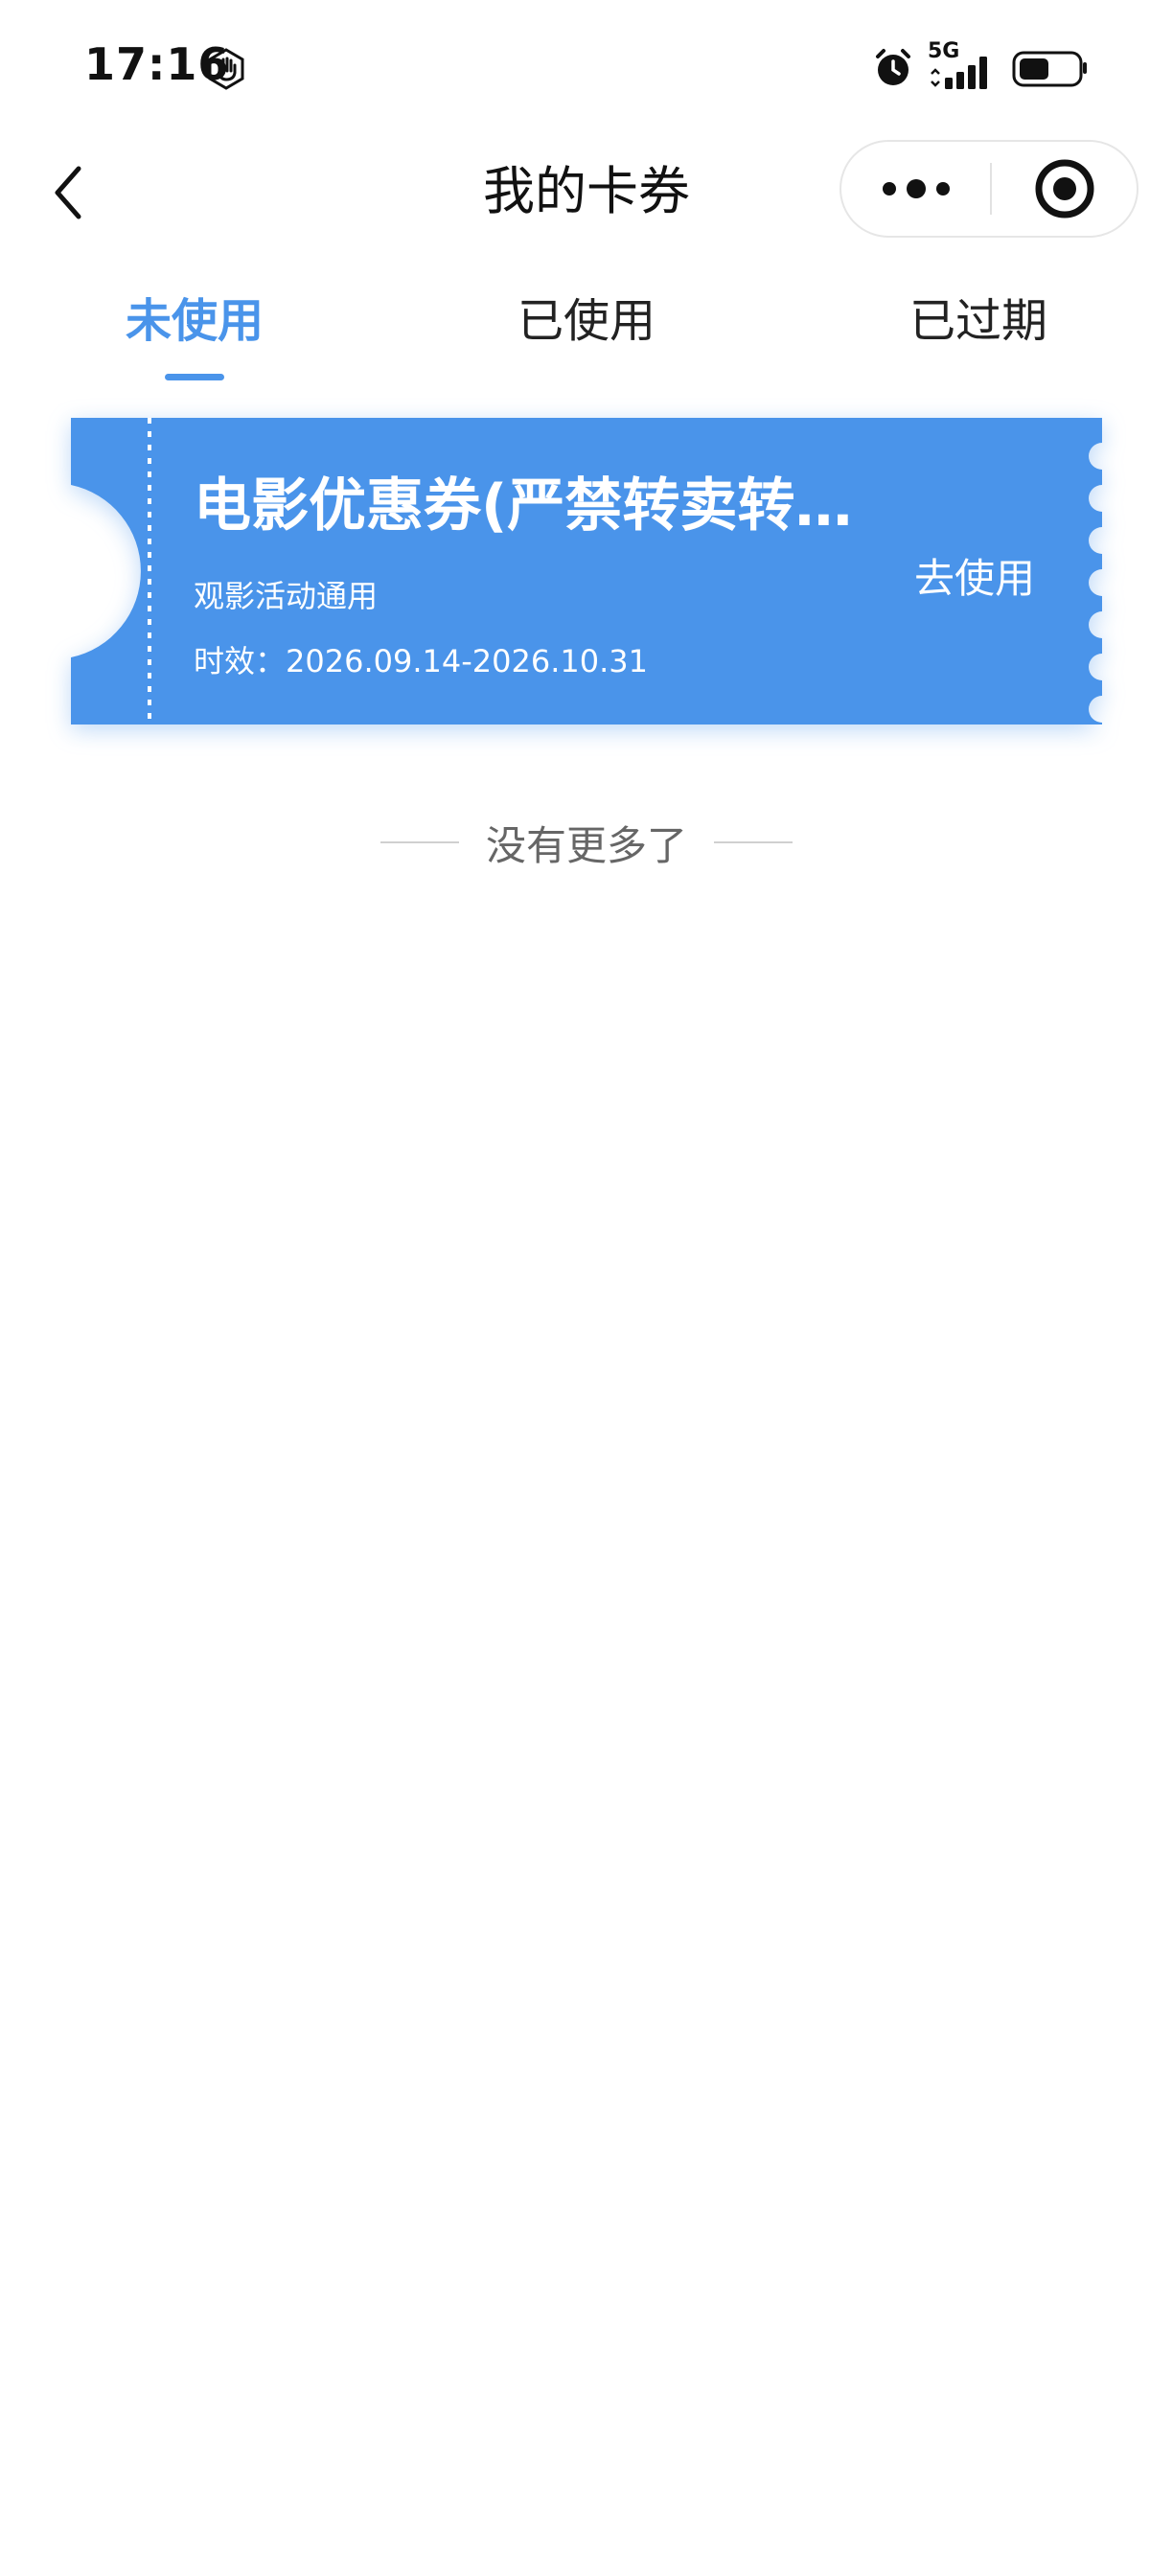 The height and width of the screenshot is (2576, 1173). Describe the element at coordinates (1064, 189) in the screenshot. I see `target-close-icon` at that location.